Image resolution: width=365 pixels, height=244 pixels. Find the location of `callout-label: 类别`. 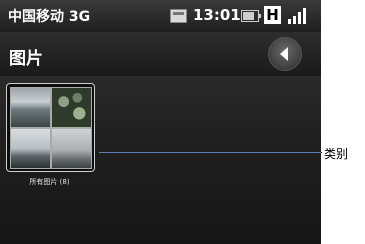

callout-label: 类别 is located at coordinates (336, 154).